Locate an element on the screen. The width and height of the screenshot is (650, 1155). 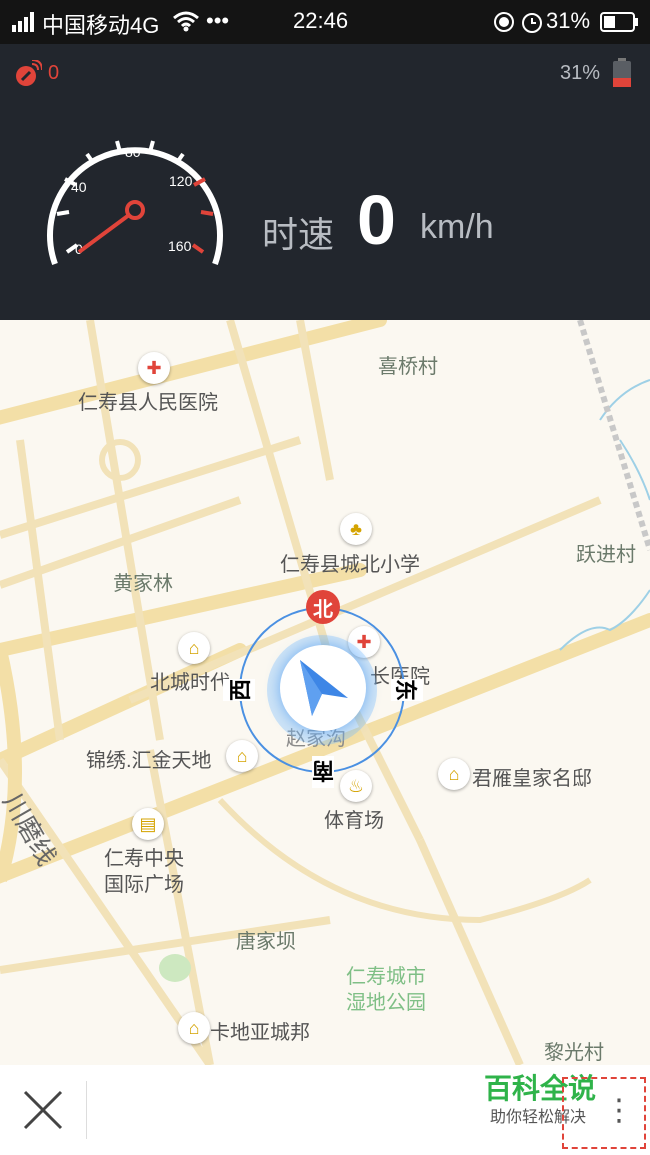
speed-unit: km/h is located at coordinates (457, 227).